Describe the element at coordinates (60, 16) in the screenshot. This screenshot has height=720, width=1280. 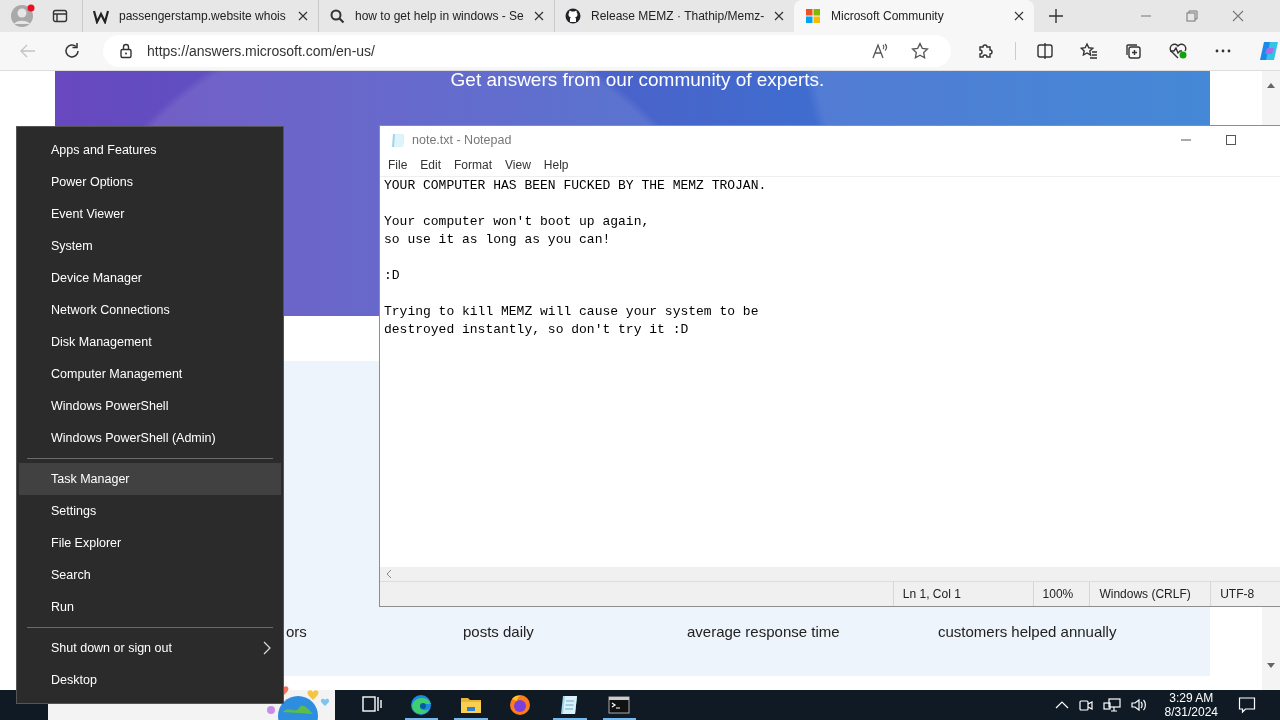
I see `tab-actions-icon` at that location.